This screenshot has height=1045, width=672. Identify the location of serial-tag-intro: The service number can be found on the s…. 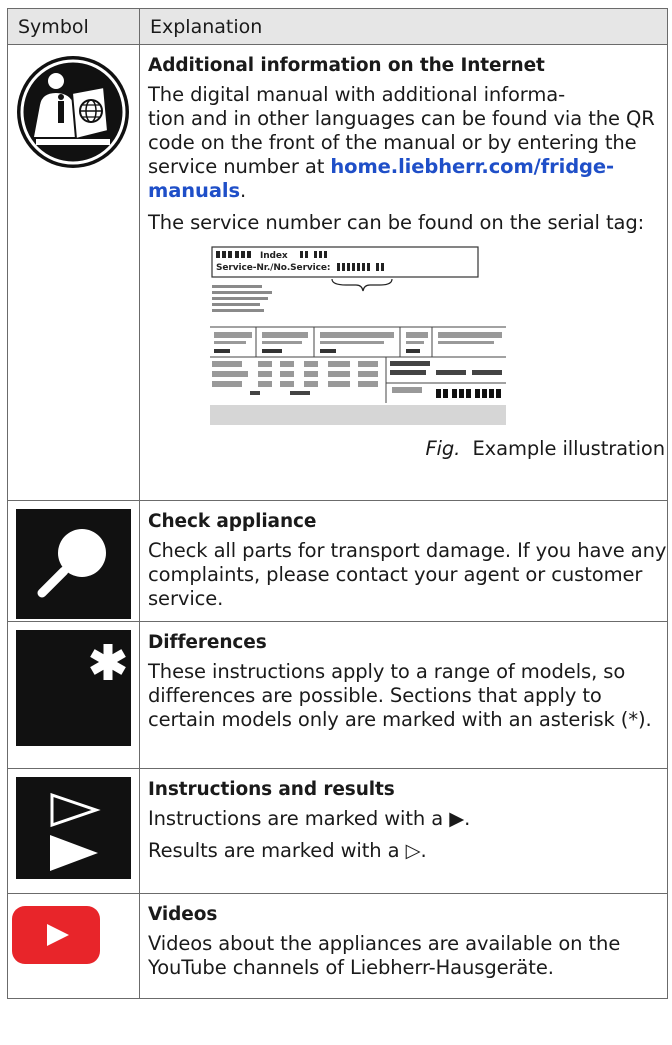
(396, 222).